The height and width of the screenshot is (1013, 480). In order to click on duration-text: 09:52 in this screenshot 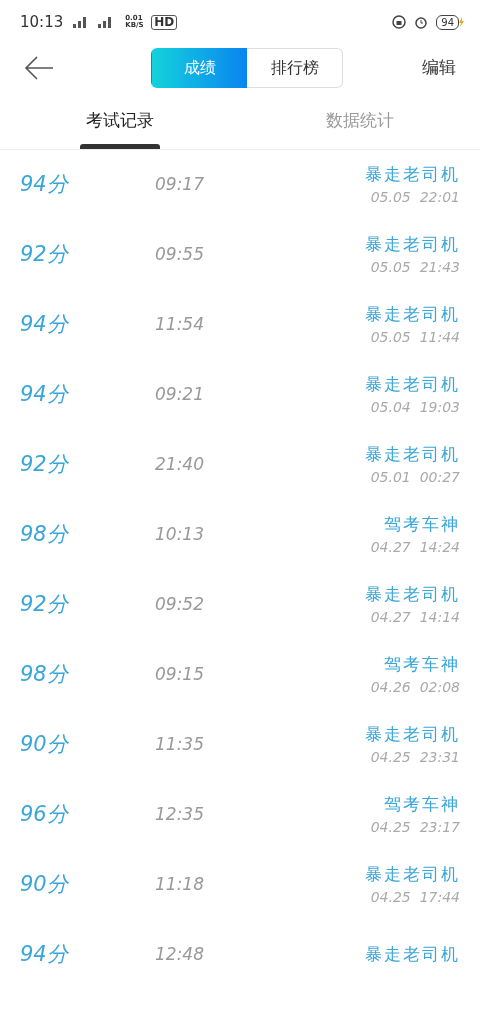, I will do `click(180, 605)`.